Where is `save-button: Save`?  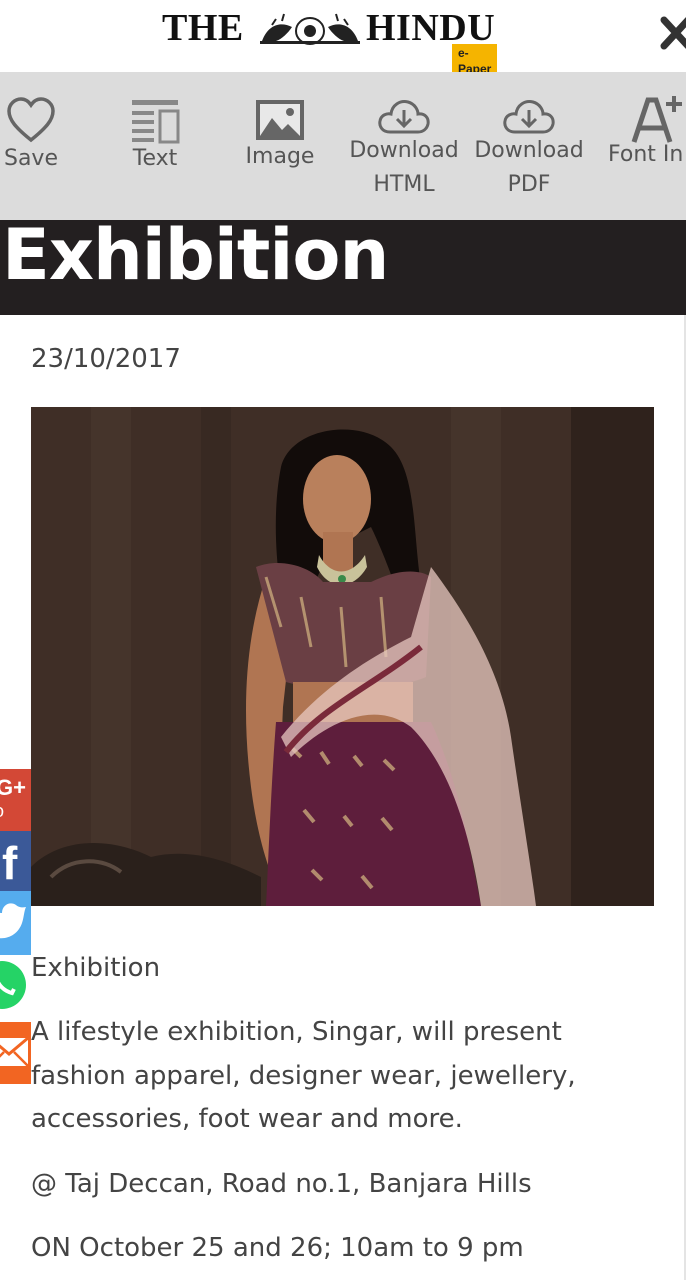 save-button: Save is located at coordinates (32, 146).